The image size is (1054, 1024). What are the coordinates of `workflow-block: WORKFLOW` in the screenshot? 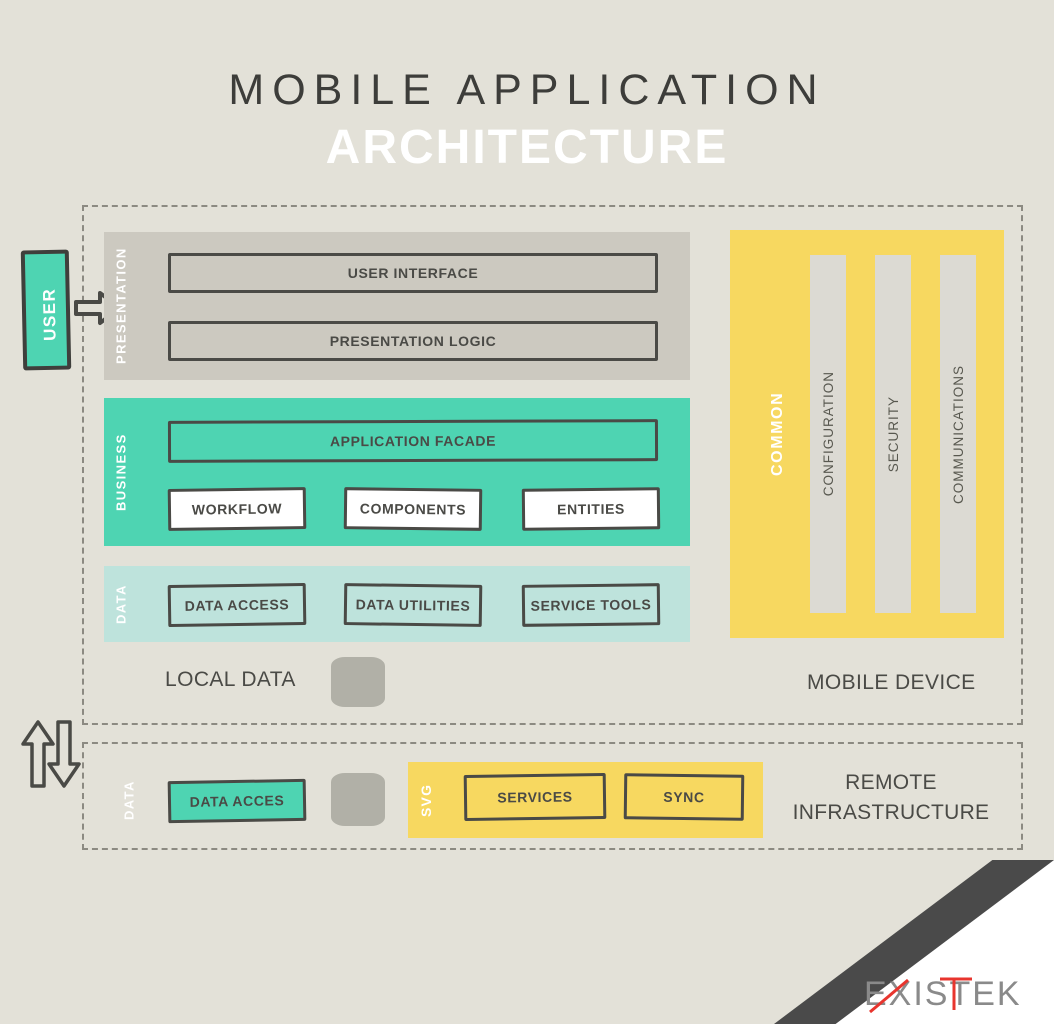 It's located at (237, 509).